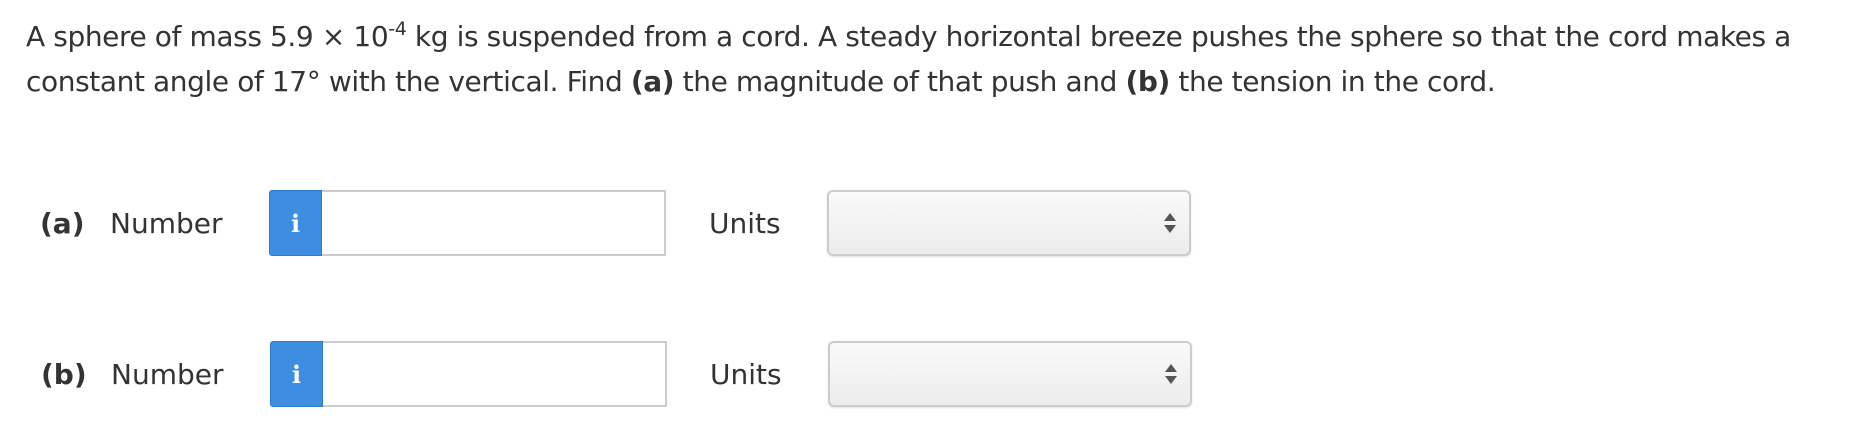  I want to click on question-part-a-marker: (a), so click(652, 81).